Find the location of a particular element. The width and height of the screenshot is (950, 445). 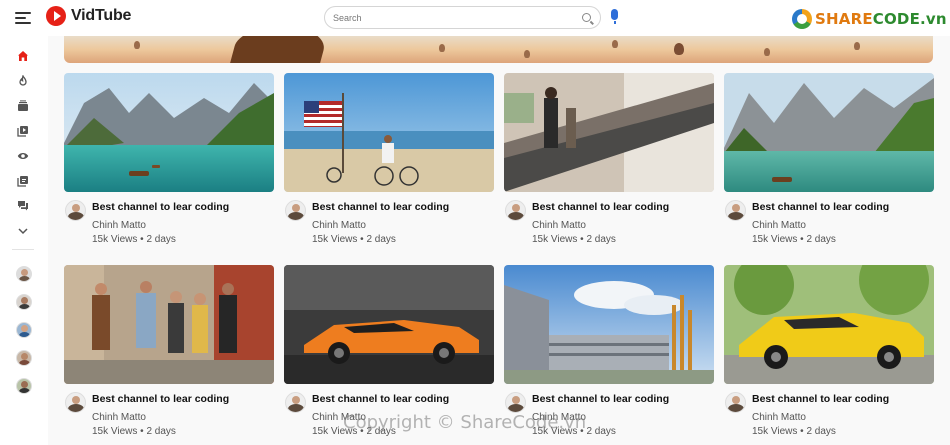

sidebar-item-home is located at coordinates (23, 56).